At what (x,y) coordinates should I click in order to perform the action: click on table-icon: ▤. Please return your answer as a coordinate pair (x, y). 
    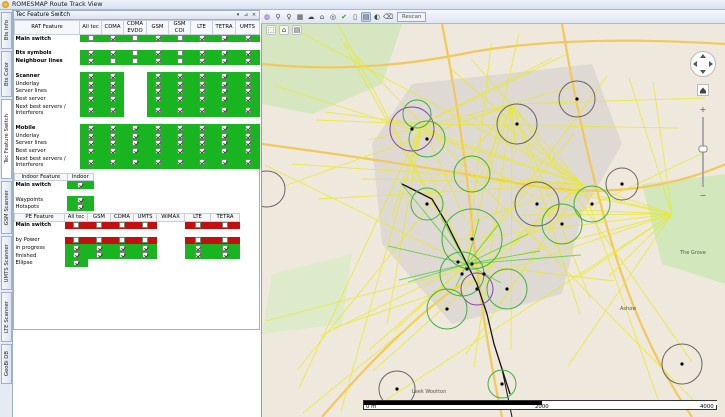
    Looking at the image, I should click on (366, 16).